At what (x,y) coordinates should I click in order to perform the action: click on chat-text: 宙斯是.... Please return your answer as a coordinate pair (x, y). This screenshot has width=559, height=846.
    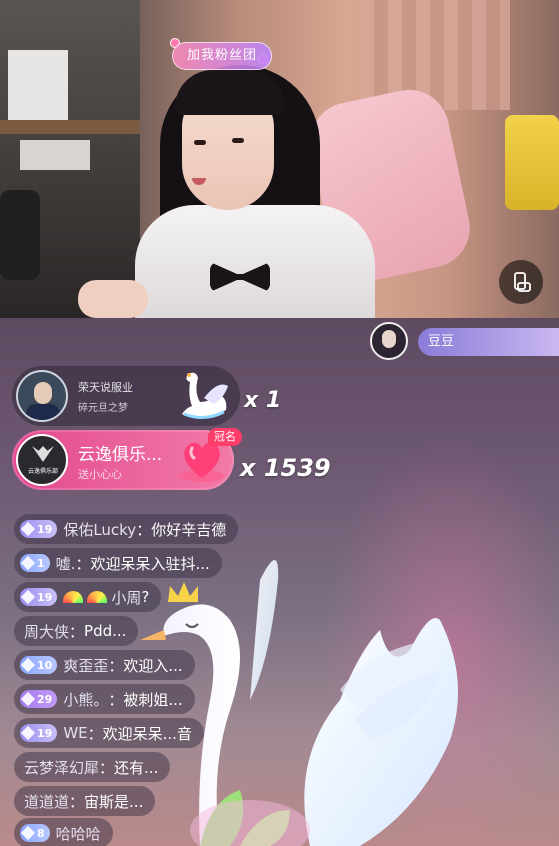
    Looking at the image, I should click on (114, 801).